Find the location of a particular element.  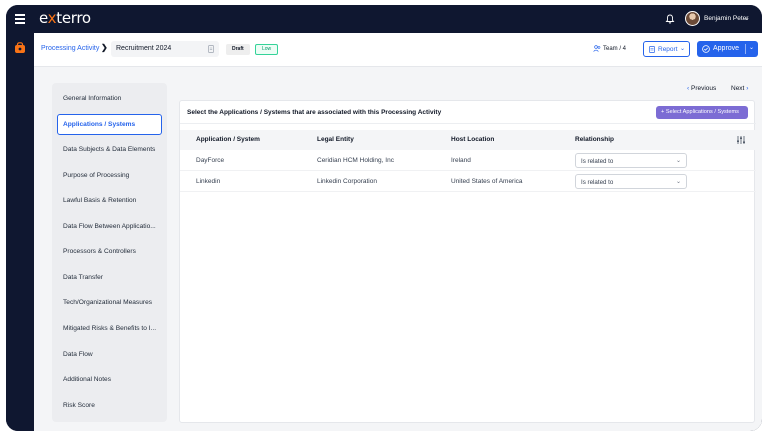

column-header-legal-entity: Legal Entity is located at coordinates (335, 139).